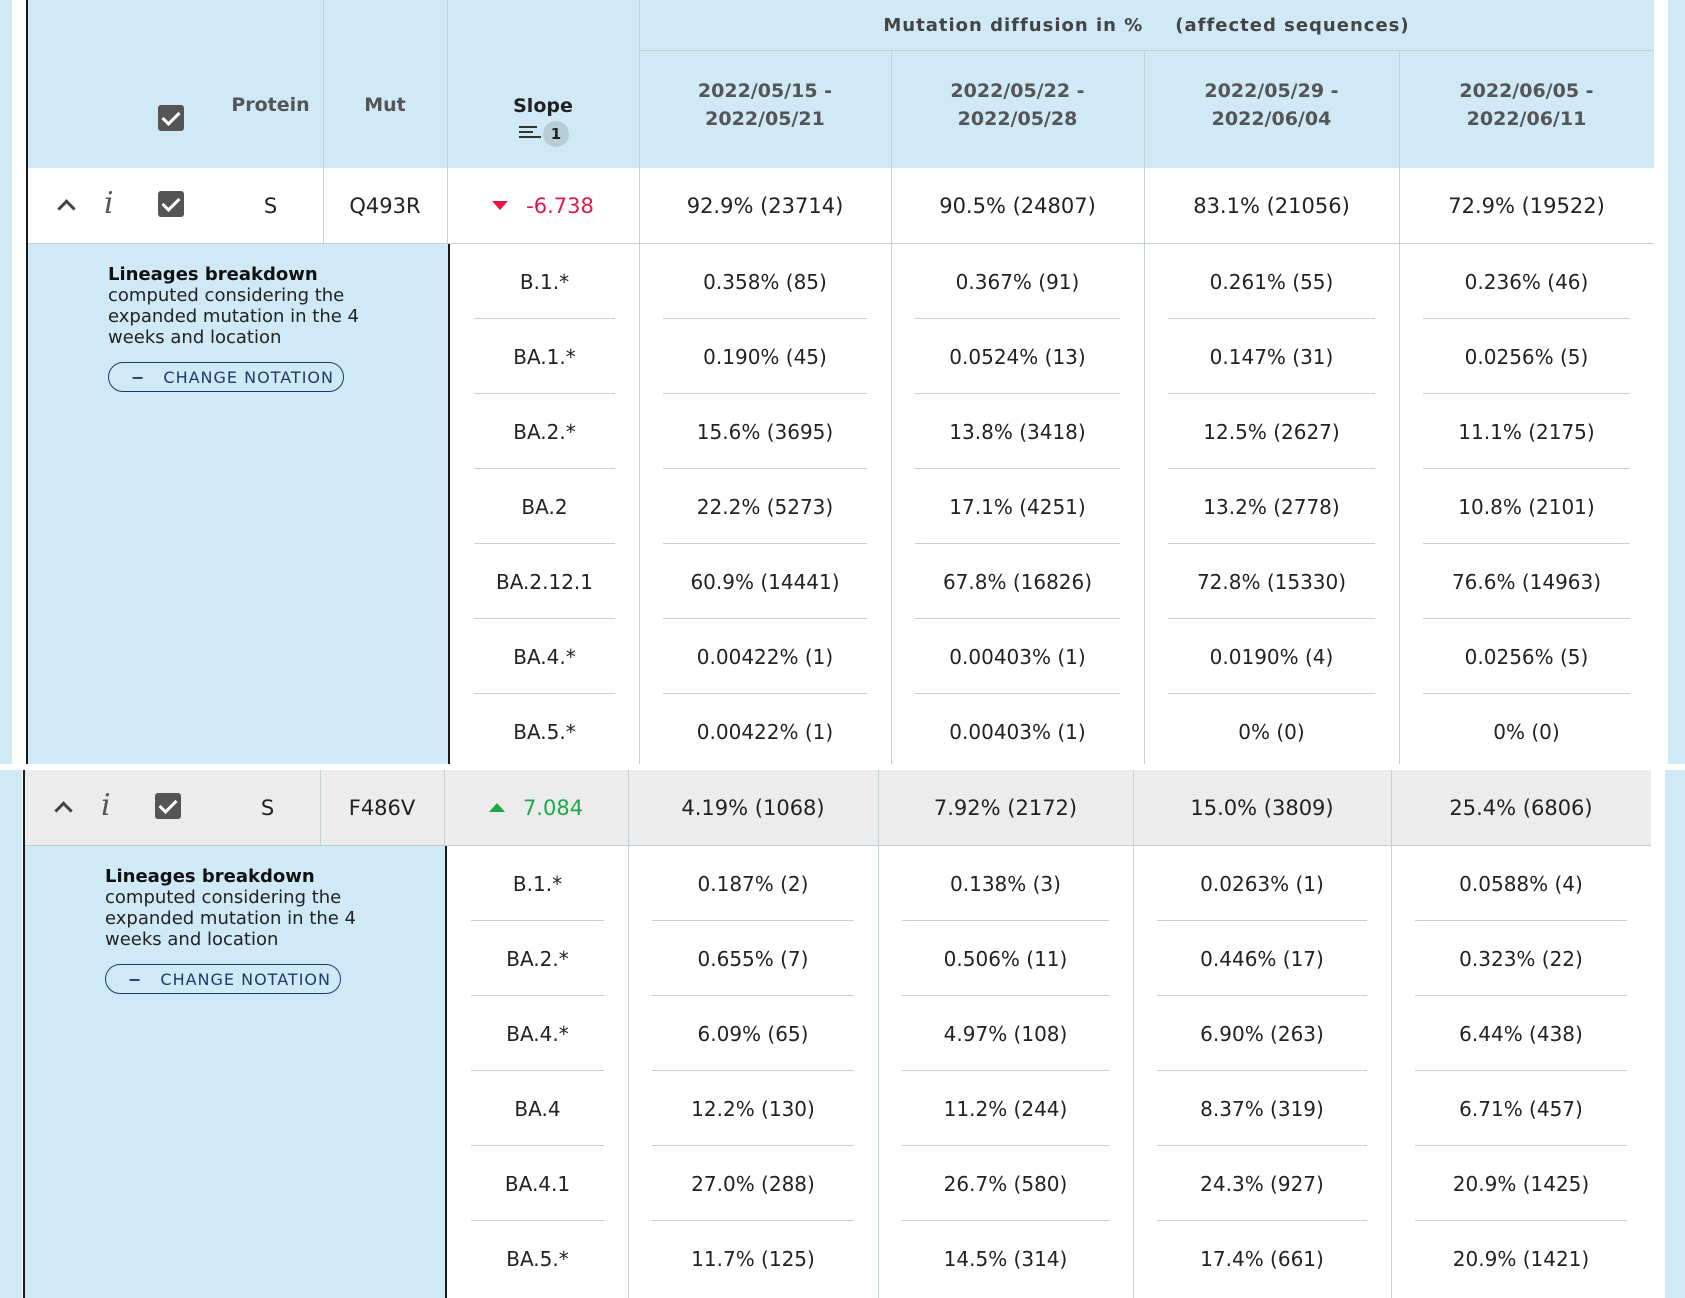 The image size is (1685, 1298). I want to click on lineage-value-week-1: 11.7% (125), so click(753, 1258).